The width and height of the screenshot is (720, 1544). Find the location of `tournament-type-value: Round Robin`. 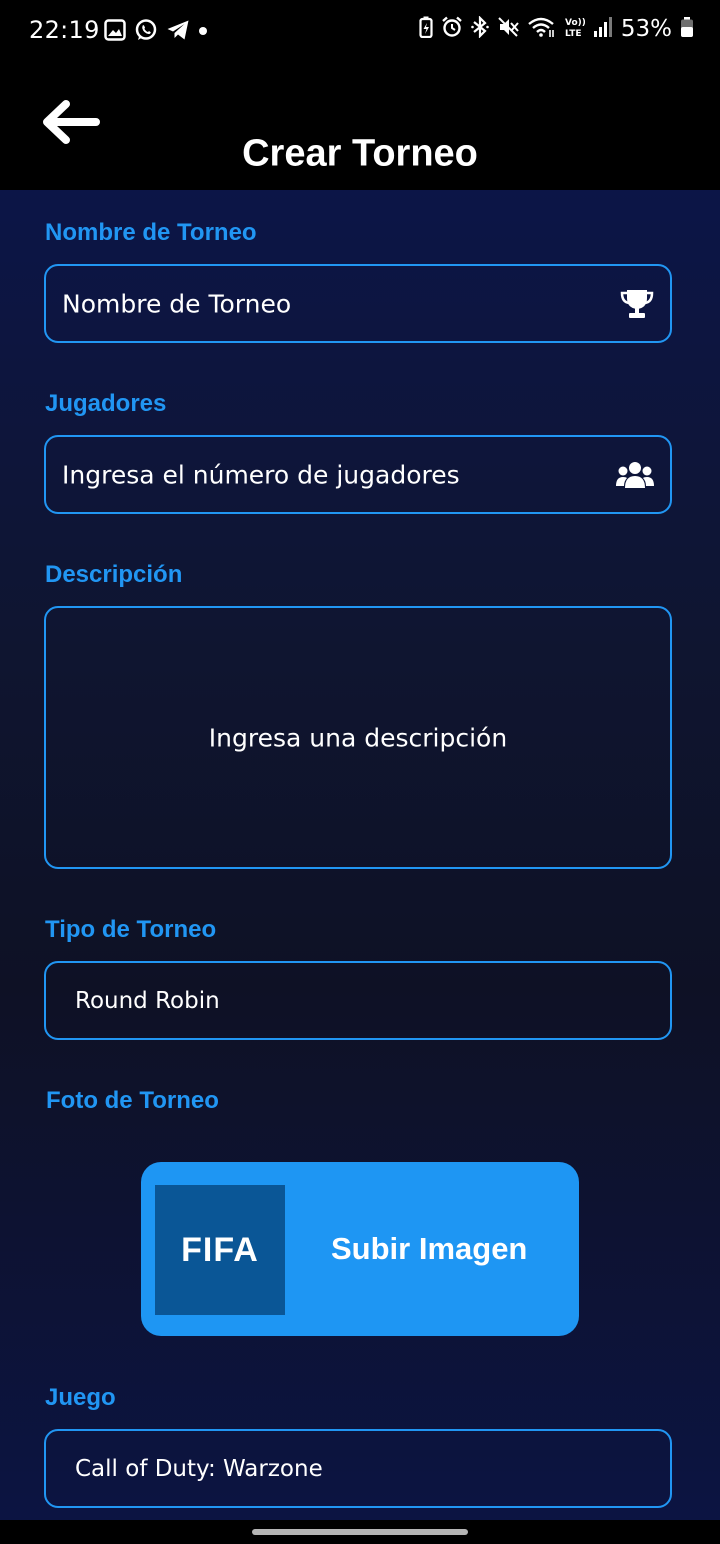

tournament-type-value: Round Robin is located at coordinates (147, 1000).